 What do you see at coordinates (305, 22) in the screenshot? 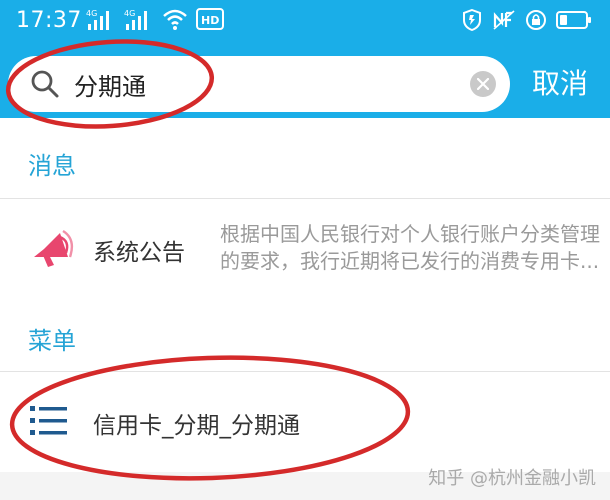
I see `status-bar: 17:37 4G 4G HD` at bounding box center [305, 22].